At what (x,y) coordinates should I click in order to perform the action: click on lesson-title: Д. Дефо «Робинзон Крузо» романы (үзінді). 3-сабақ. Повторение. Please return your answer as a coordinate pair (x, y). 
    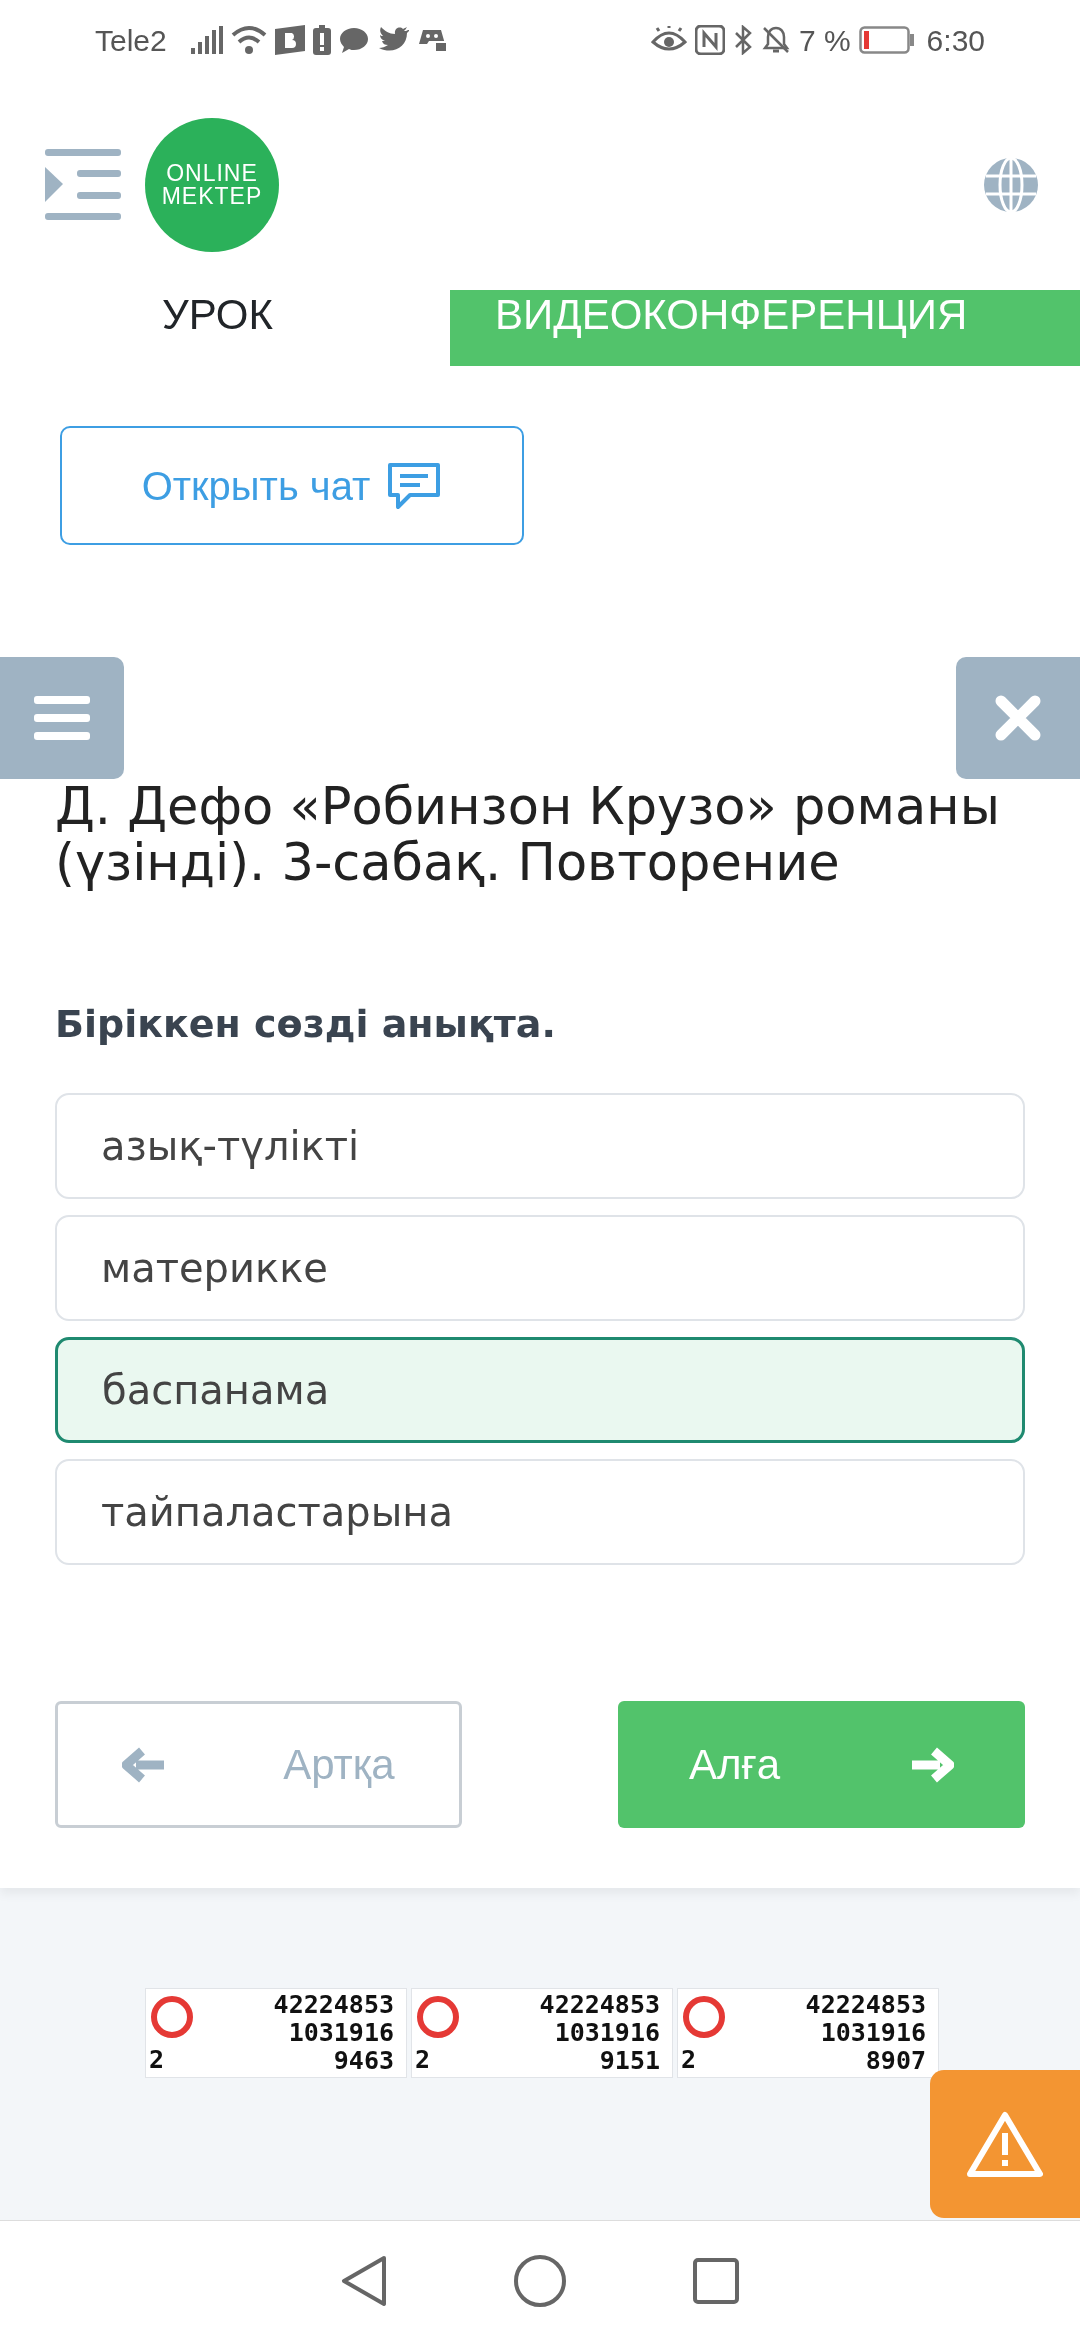
    Looking at the image, I should click on (527, 835).